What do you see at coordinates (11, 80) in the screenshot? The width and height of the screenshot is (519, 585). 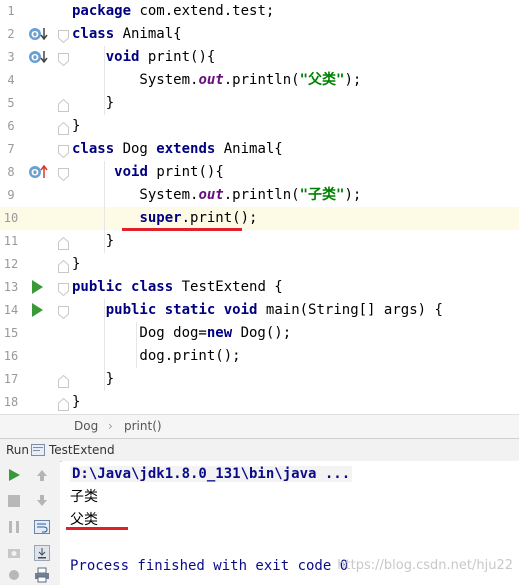 I see `line-number: 4` at bounding box center [11, 80].